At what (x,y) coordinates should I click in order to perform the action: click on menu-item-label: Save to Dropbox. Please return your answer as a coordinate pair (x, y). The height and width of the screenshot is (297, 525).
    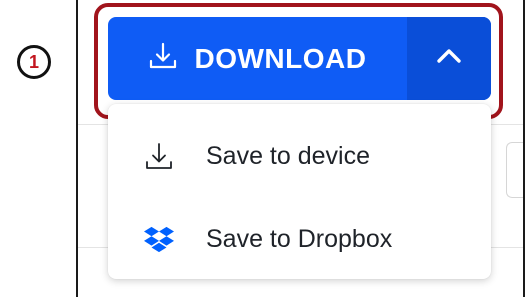
    Looking at the image, I should click on (299, 238).